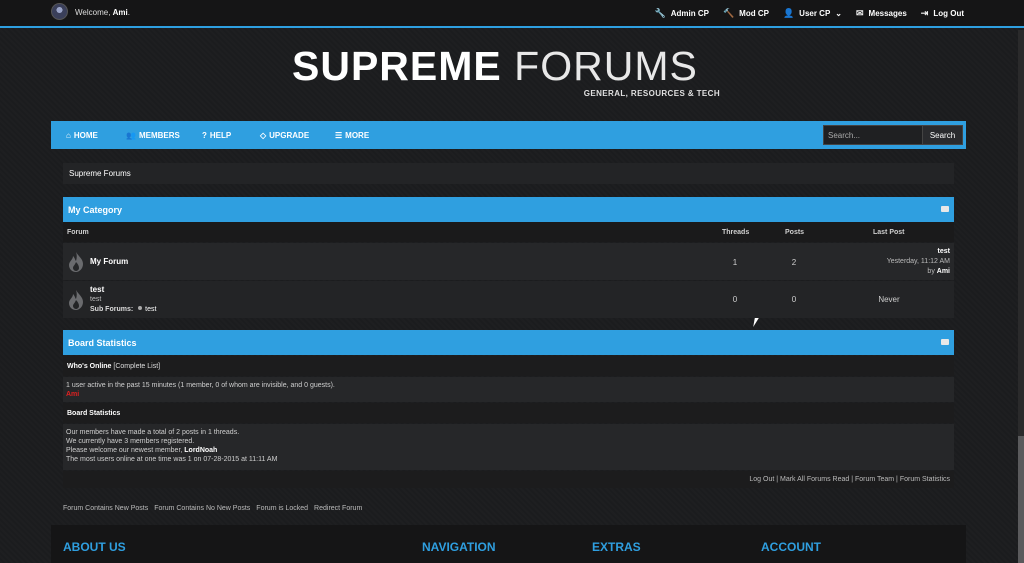 Image resolution: width=1024 pixels, height=563 pixels. Describe the element at coordinates (95, 210) in the screenshot. I see `category-title: My Category` at that location.